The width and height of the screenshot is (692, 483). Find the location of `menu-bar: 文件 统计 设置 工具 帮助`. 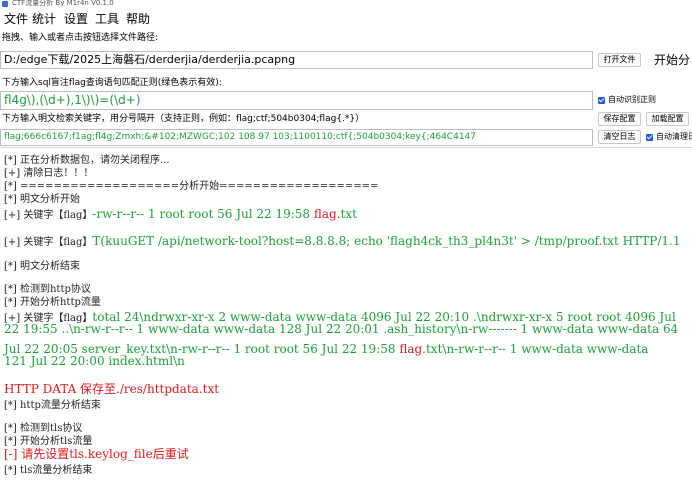

menu-bar: 文件 统计 设置 工具 帮助 is located at coordinates (346, 19).